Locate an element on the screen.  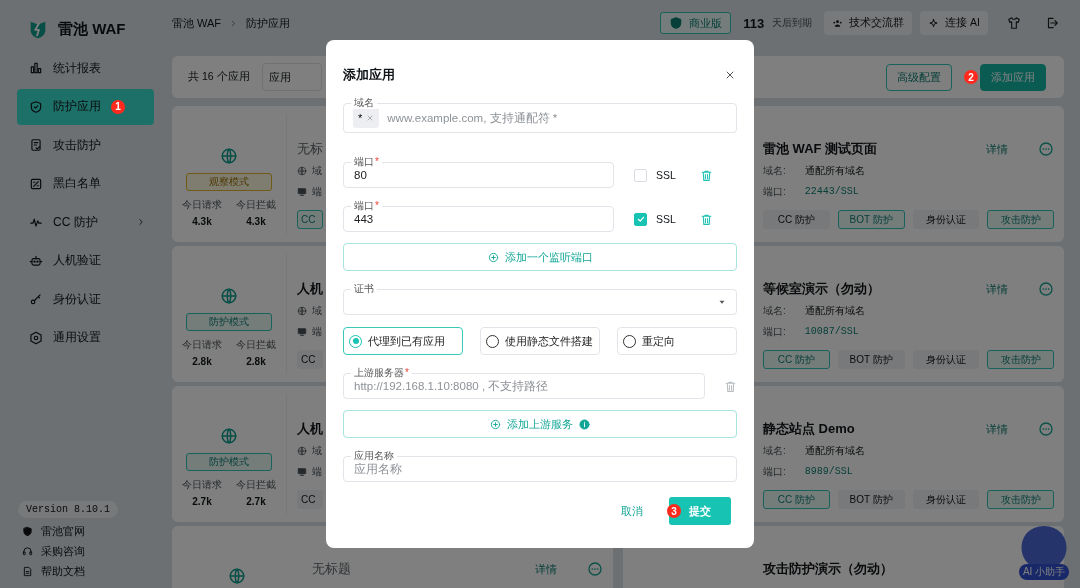
sidebar-item: 身份认证 is located at coordinates (85, 299).